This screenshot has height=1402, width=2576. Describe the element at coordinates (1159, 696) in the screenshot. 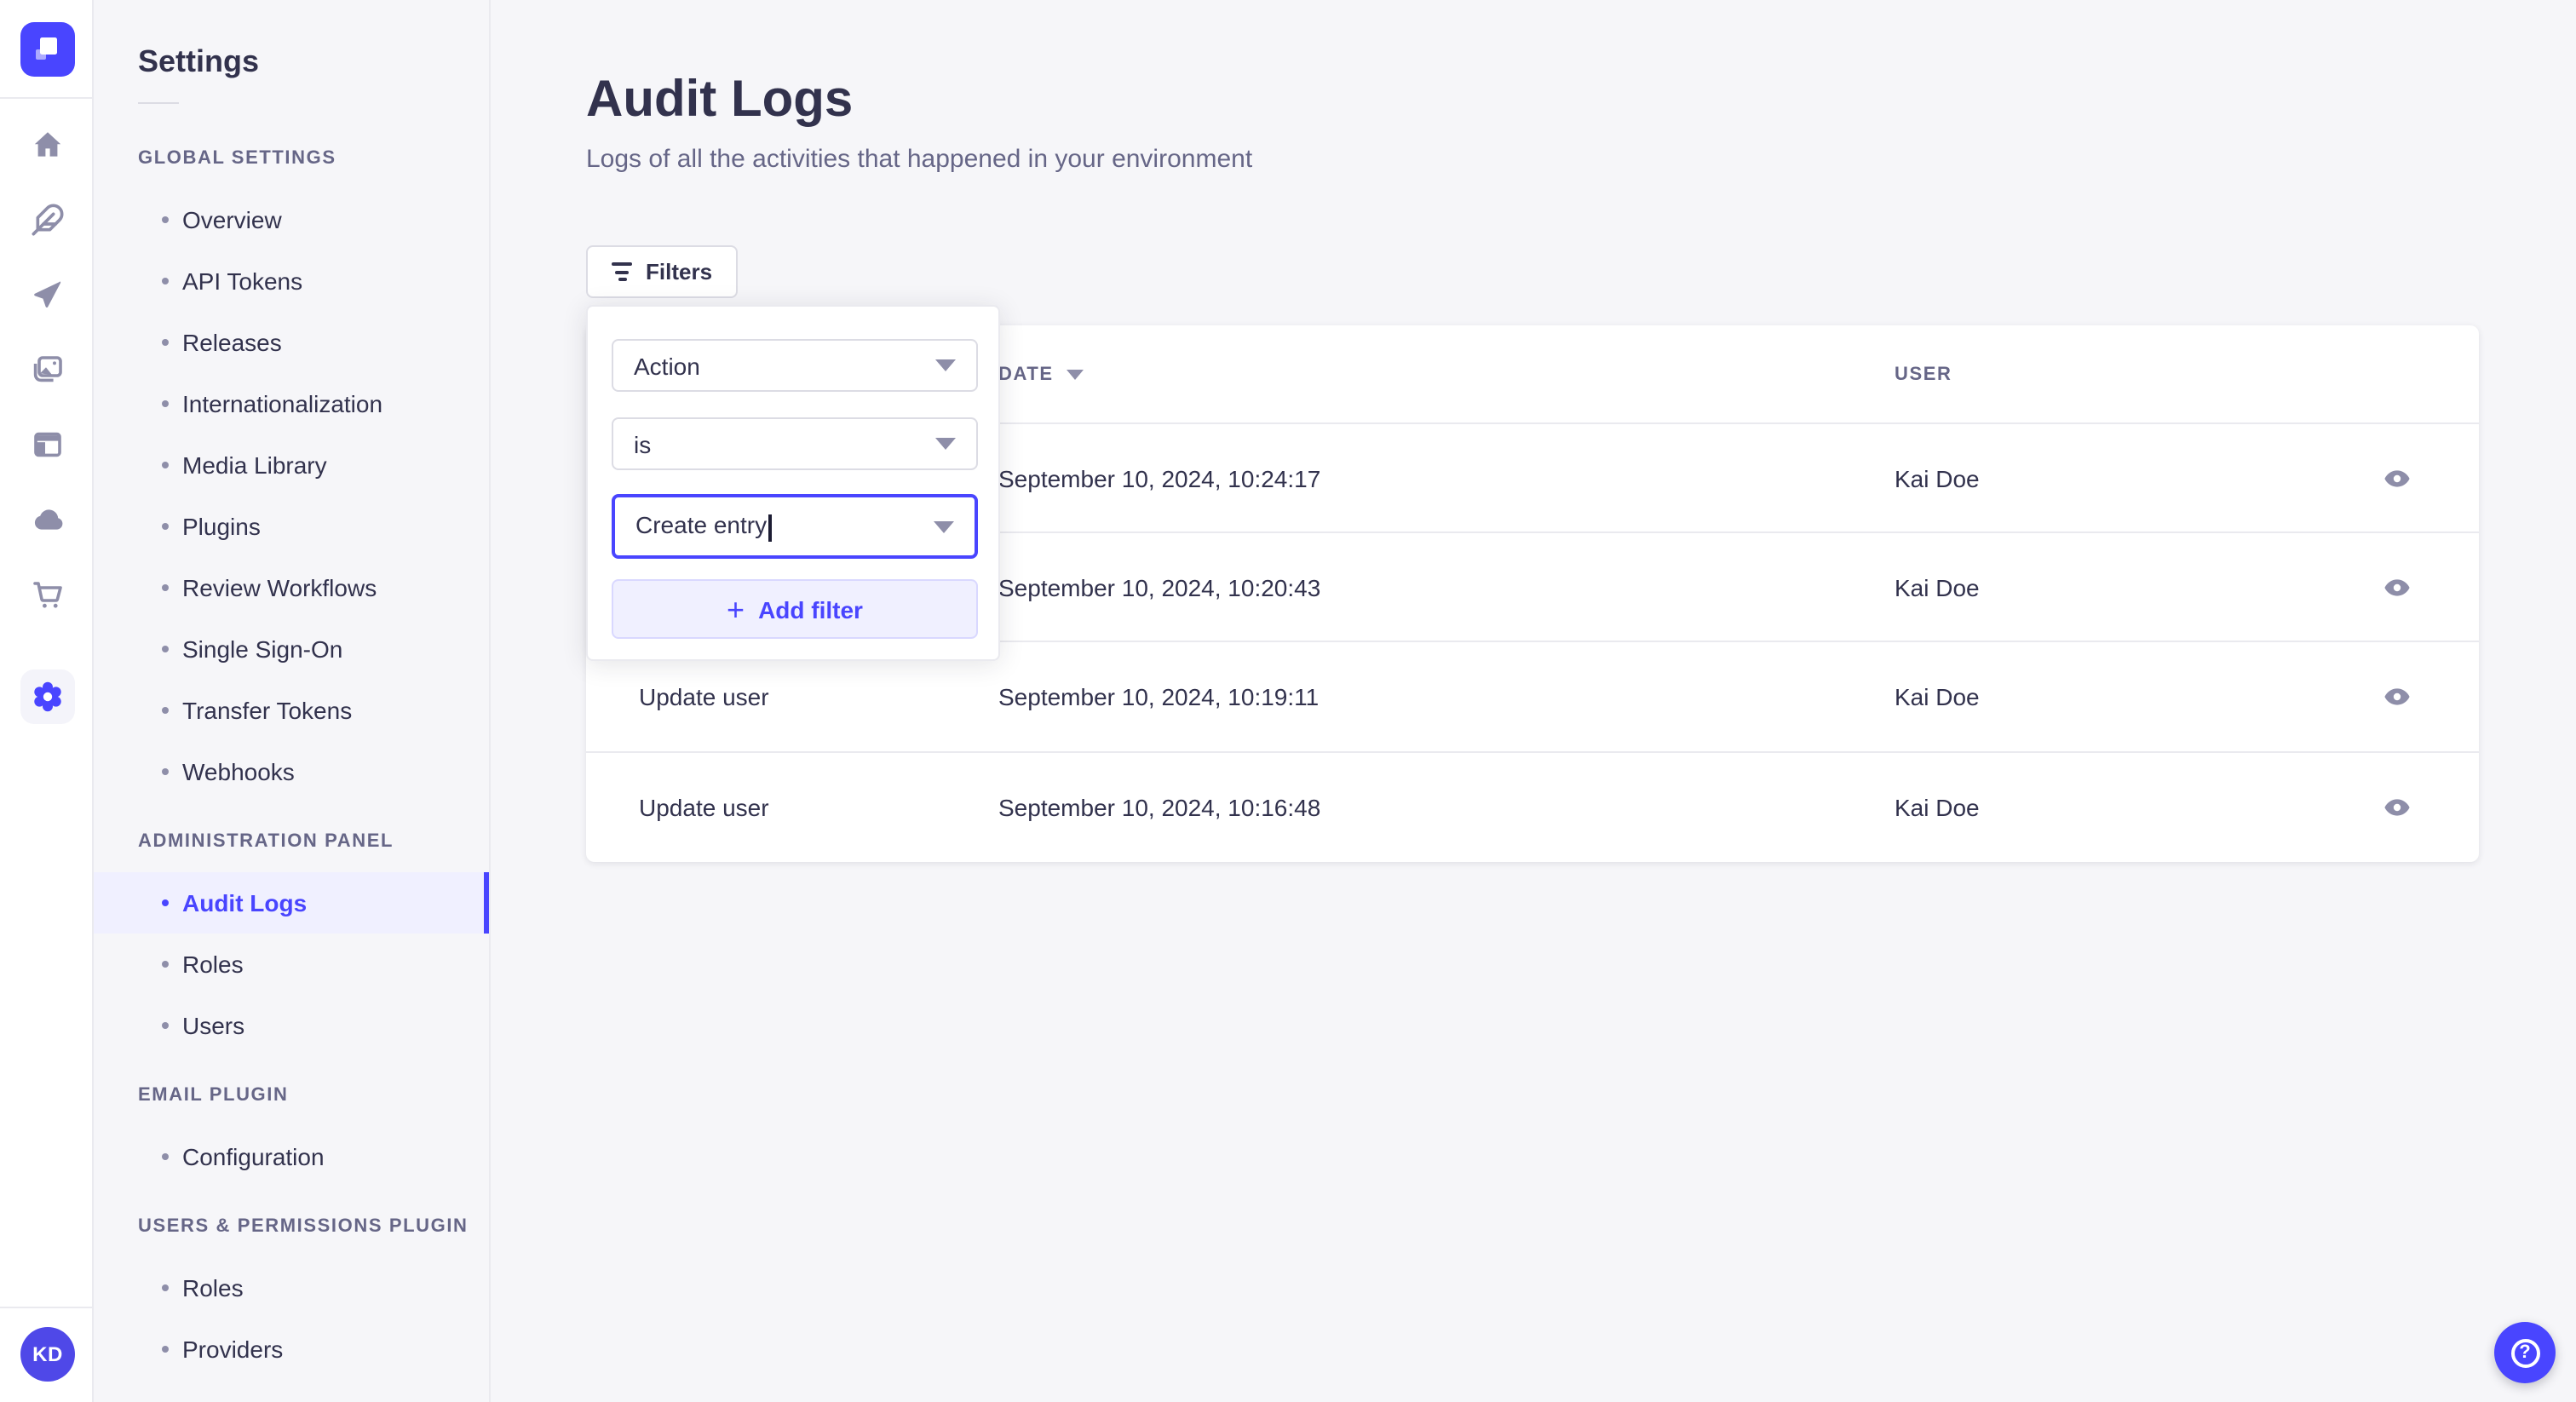

I see `date-cell: September 10, 2024, 10:19:11` at that location.